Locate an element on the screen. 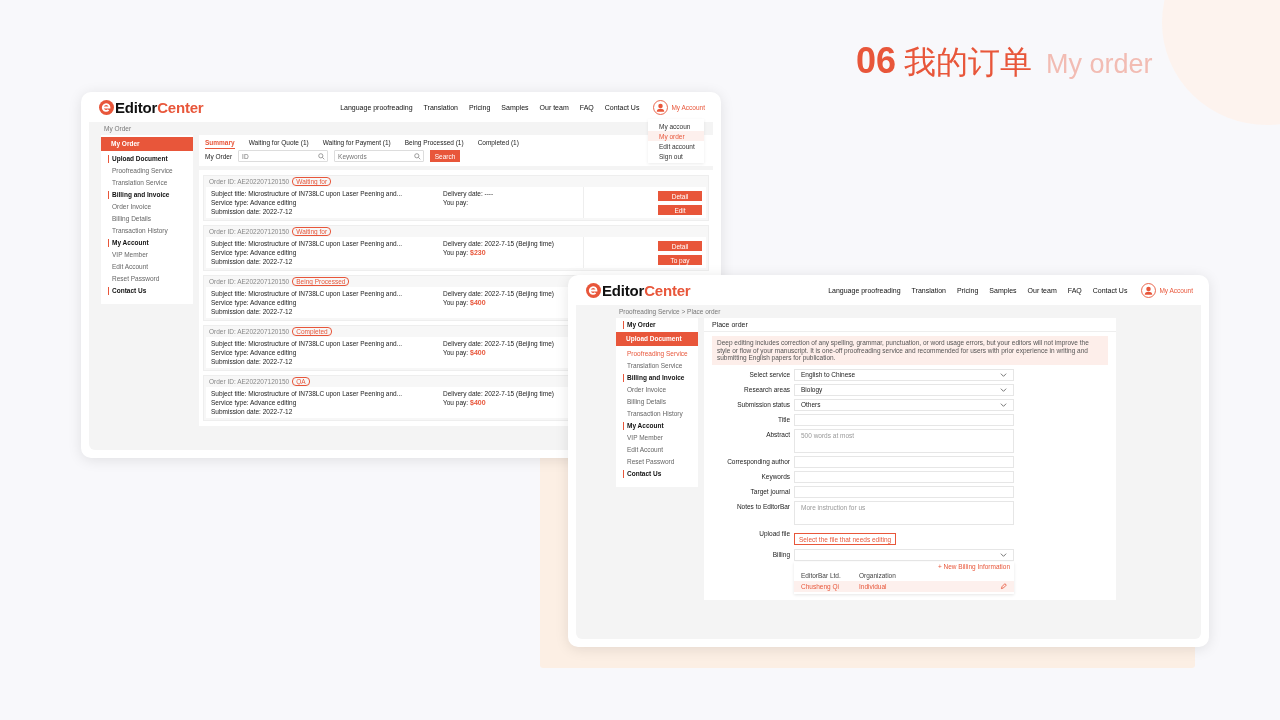 This screenshot has height=720, width=1280. section-subtitle: My order is located at coordinates (1099, 64).